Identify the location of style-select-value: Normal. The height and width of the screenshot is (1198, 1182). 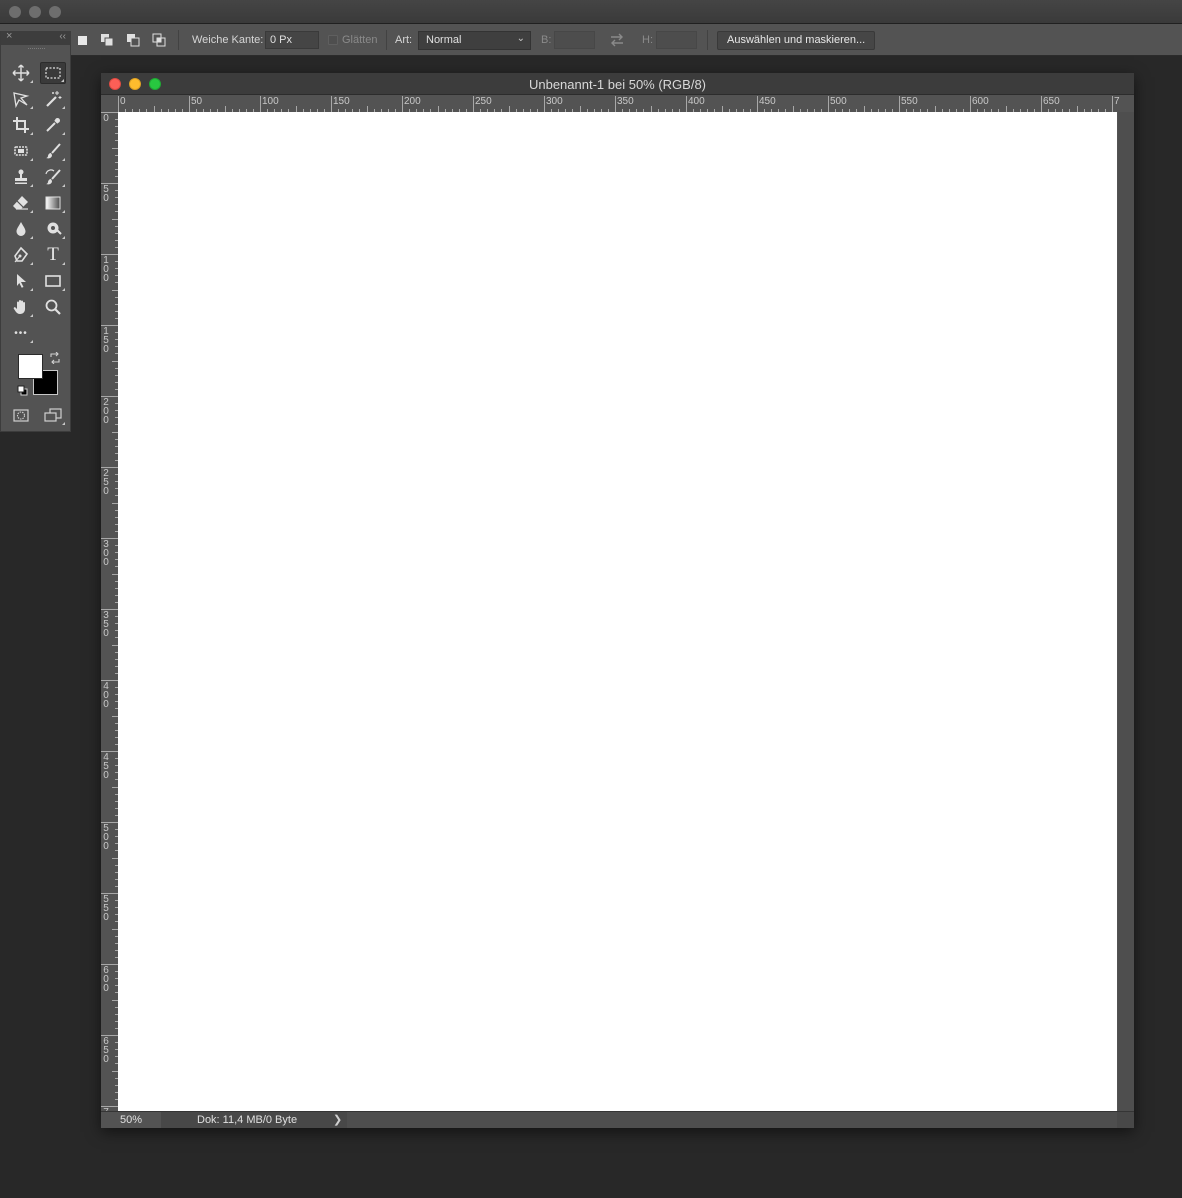
(444, 40).